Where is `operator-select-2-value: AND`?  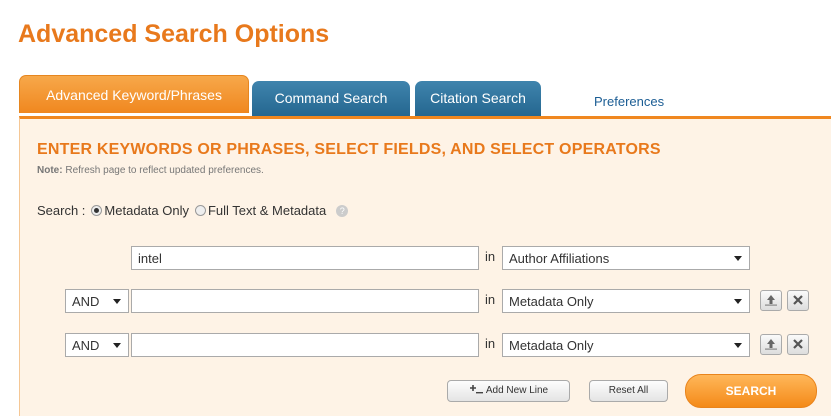
operator-select-2-value: AND is located at coordinates (86, 301).